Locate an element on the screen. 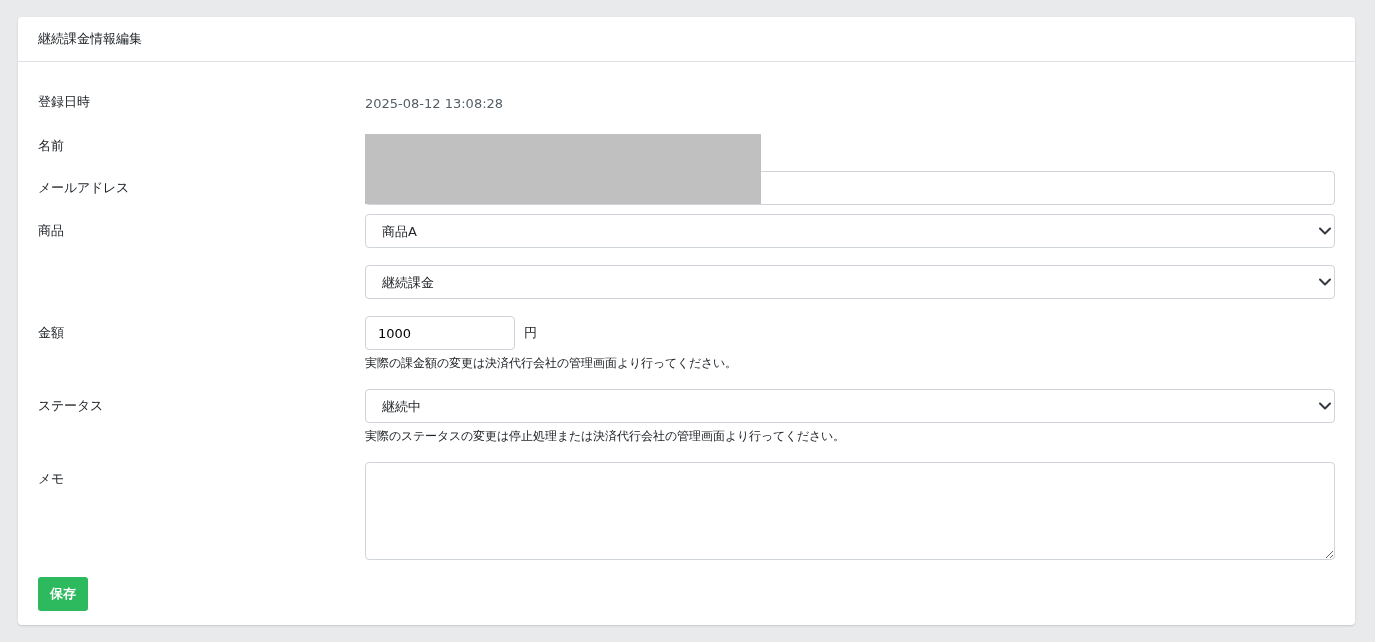 Image resolution: width=1375 pixels, height=642 pixels. field-label: メールアドレス is located at coordinates (83, 187).